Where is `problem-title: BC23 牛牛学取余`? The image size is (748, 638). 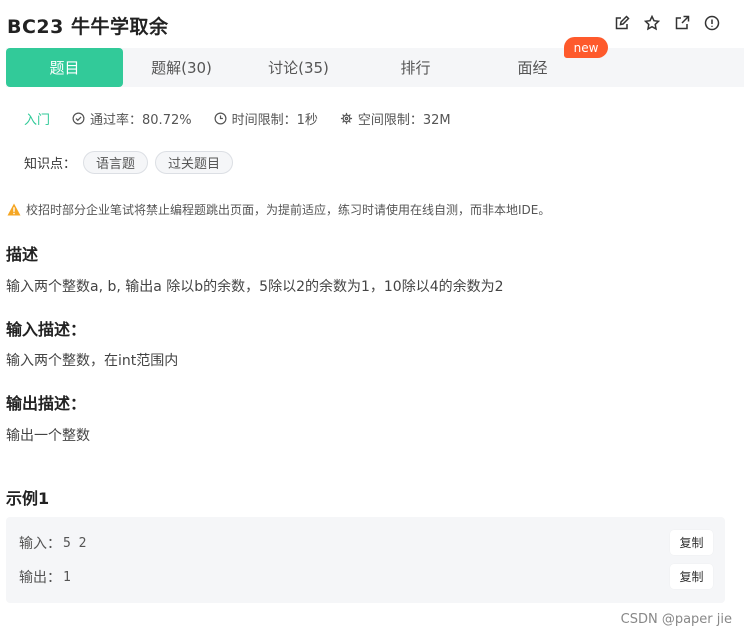 problem-title: BC23 牛牛学取余 is located at coordinates (88, 27).